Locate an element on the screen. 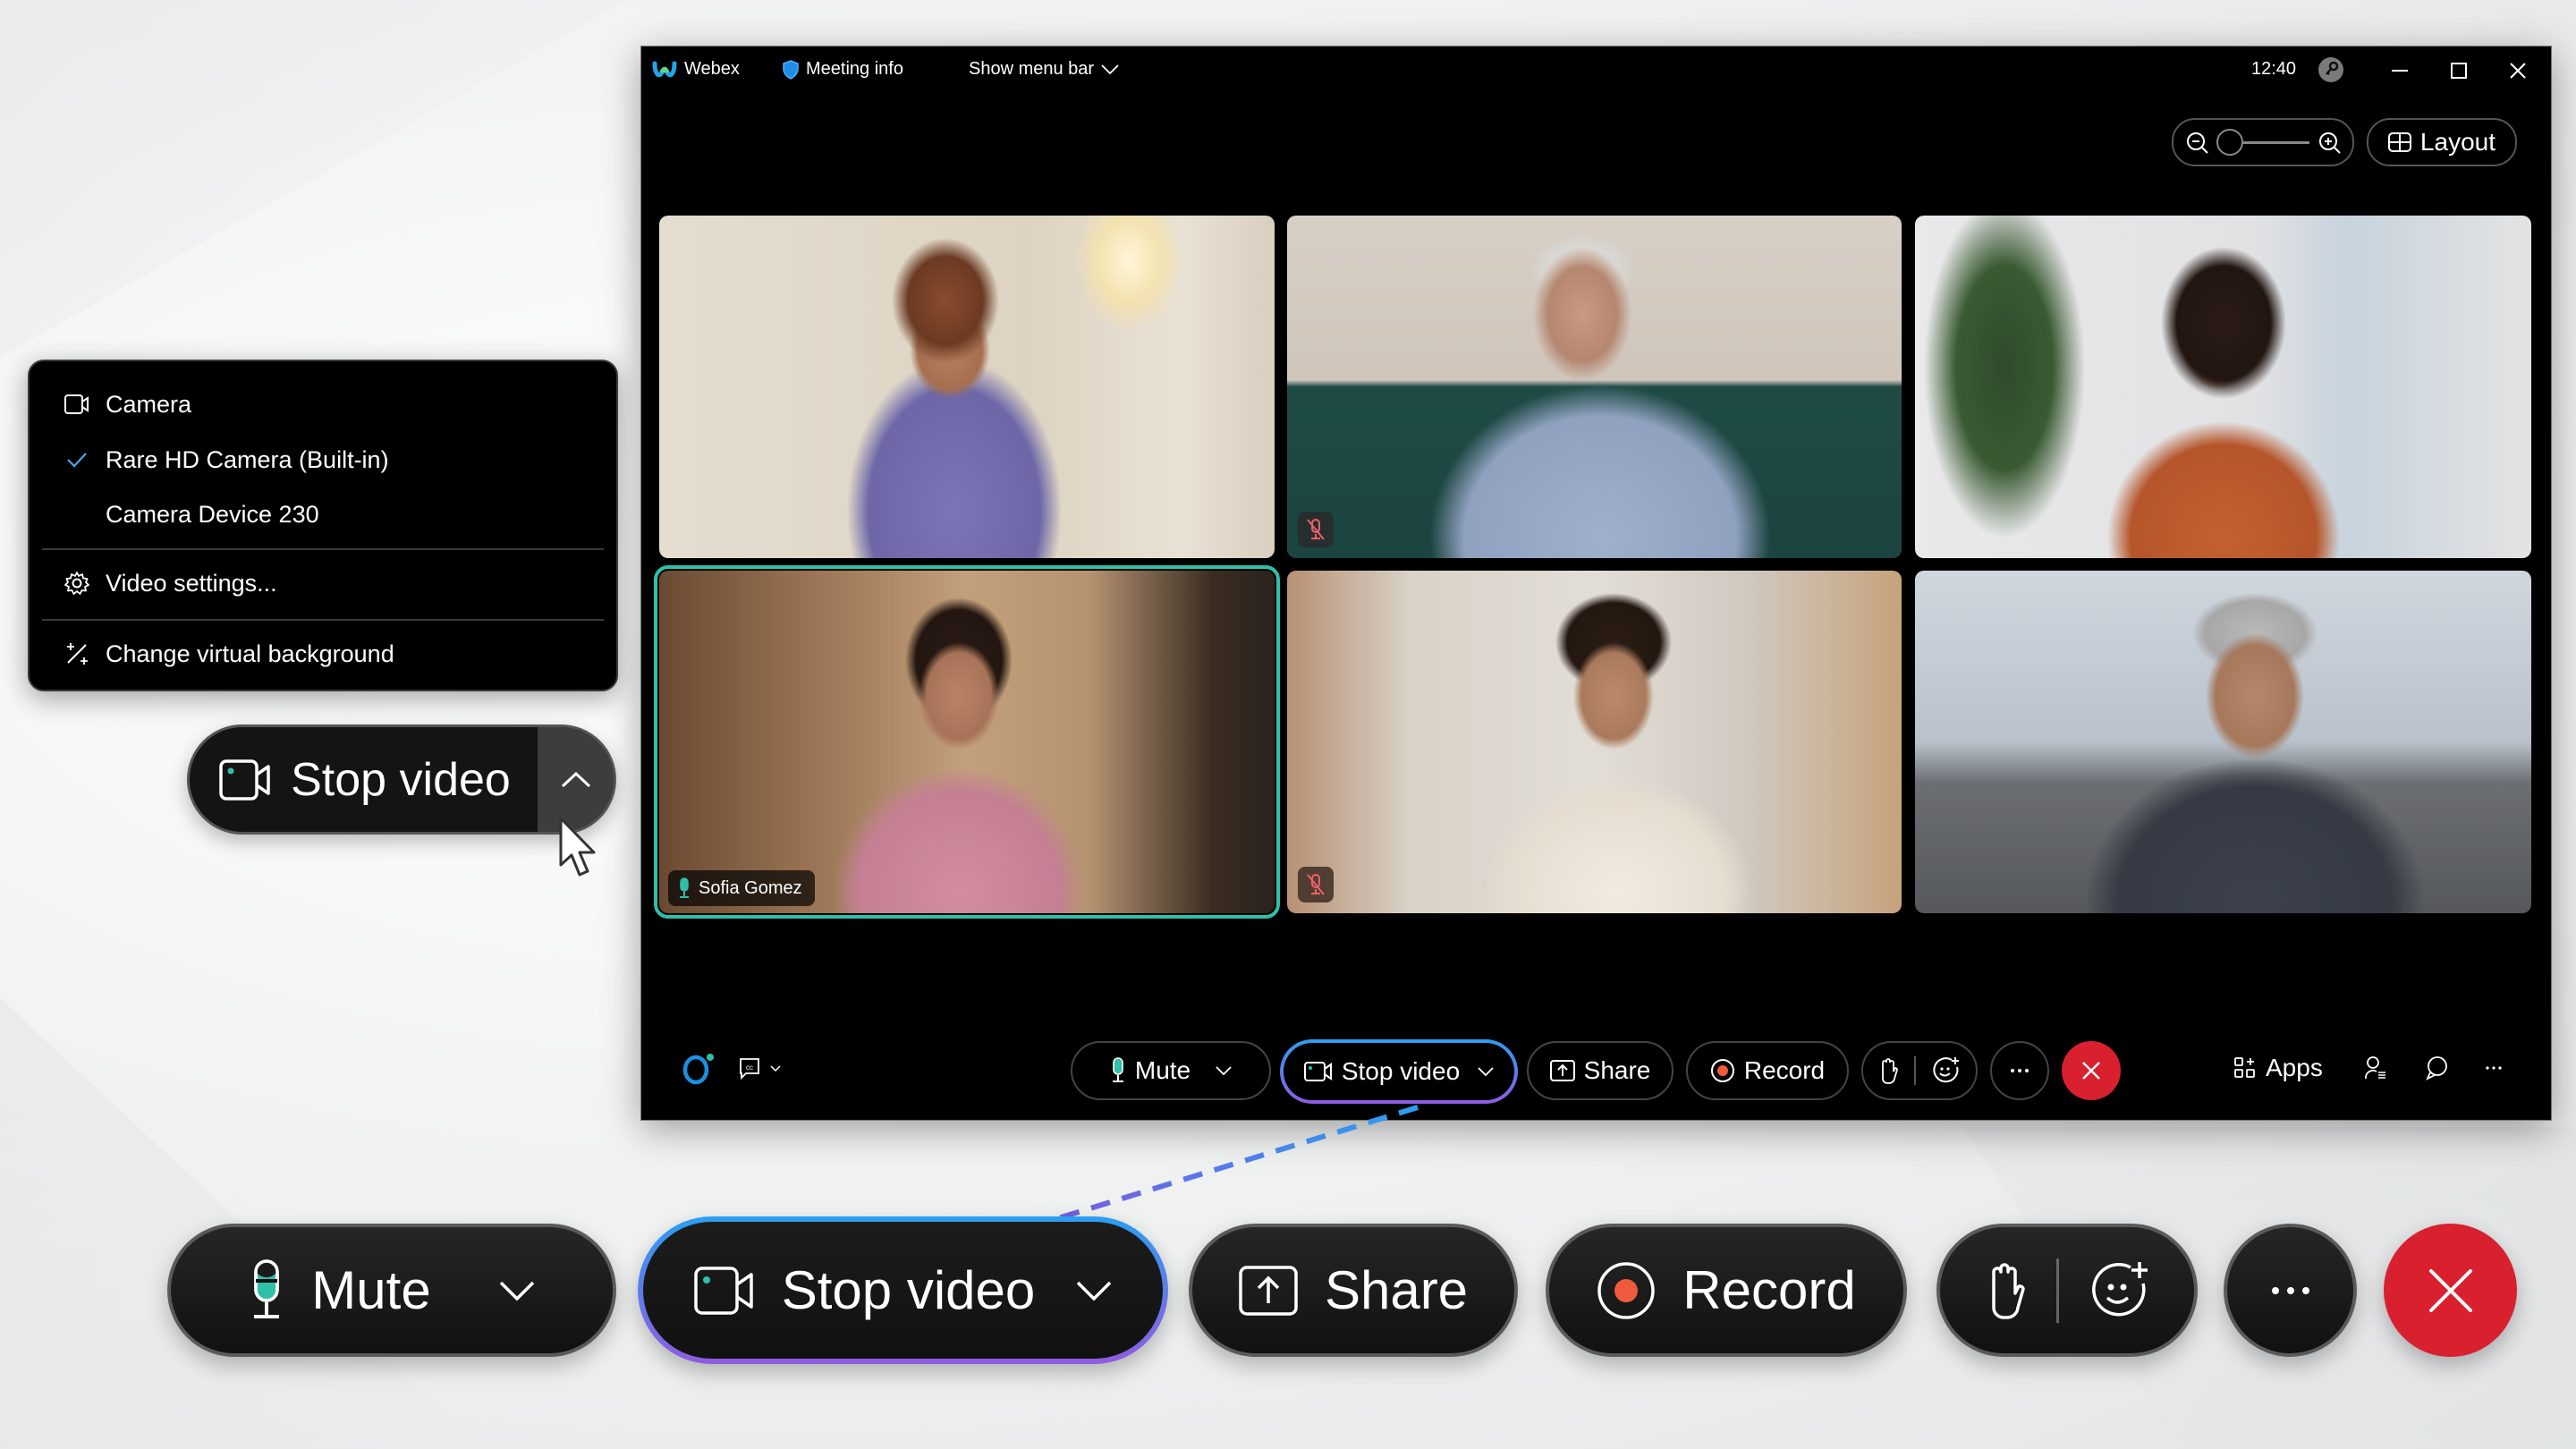 The height and width of the screenshot is (1449, 2576). participants-button is located at coordinates (2375, 1067).